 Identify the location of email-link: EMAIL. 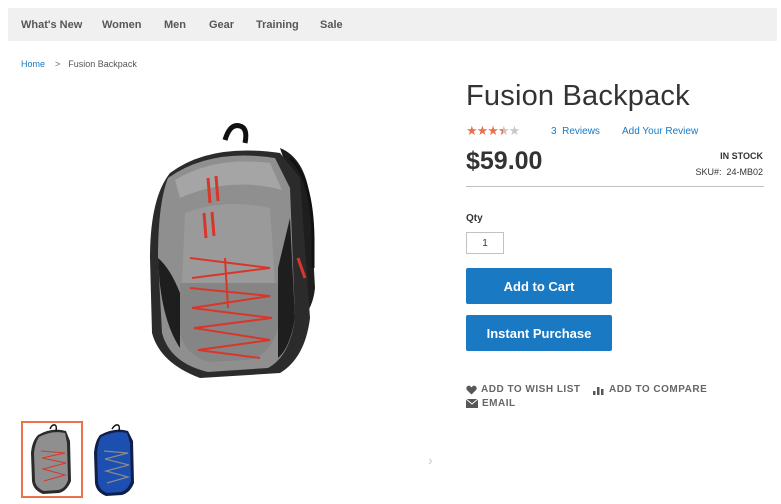
(491, 403).